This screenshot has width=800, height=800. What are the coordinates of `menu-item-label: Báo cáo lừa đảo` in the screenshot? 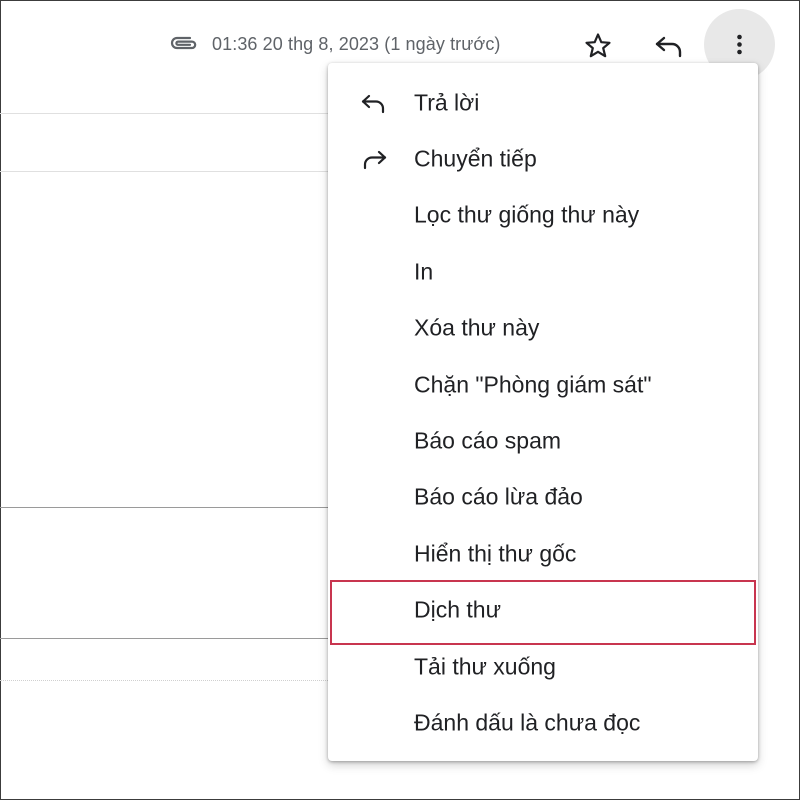 It's located at (498, 496).